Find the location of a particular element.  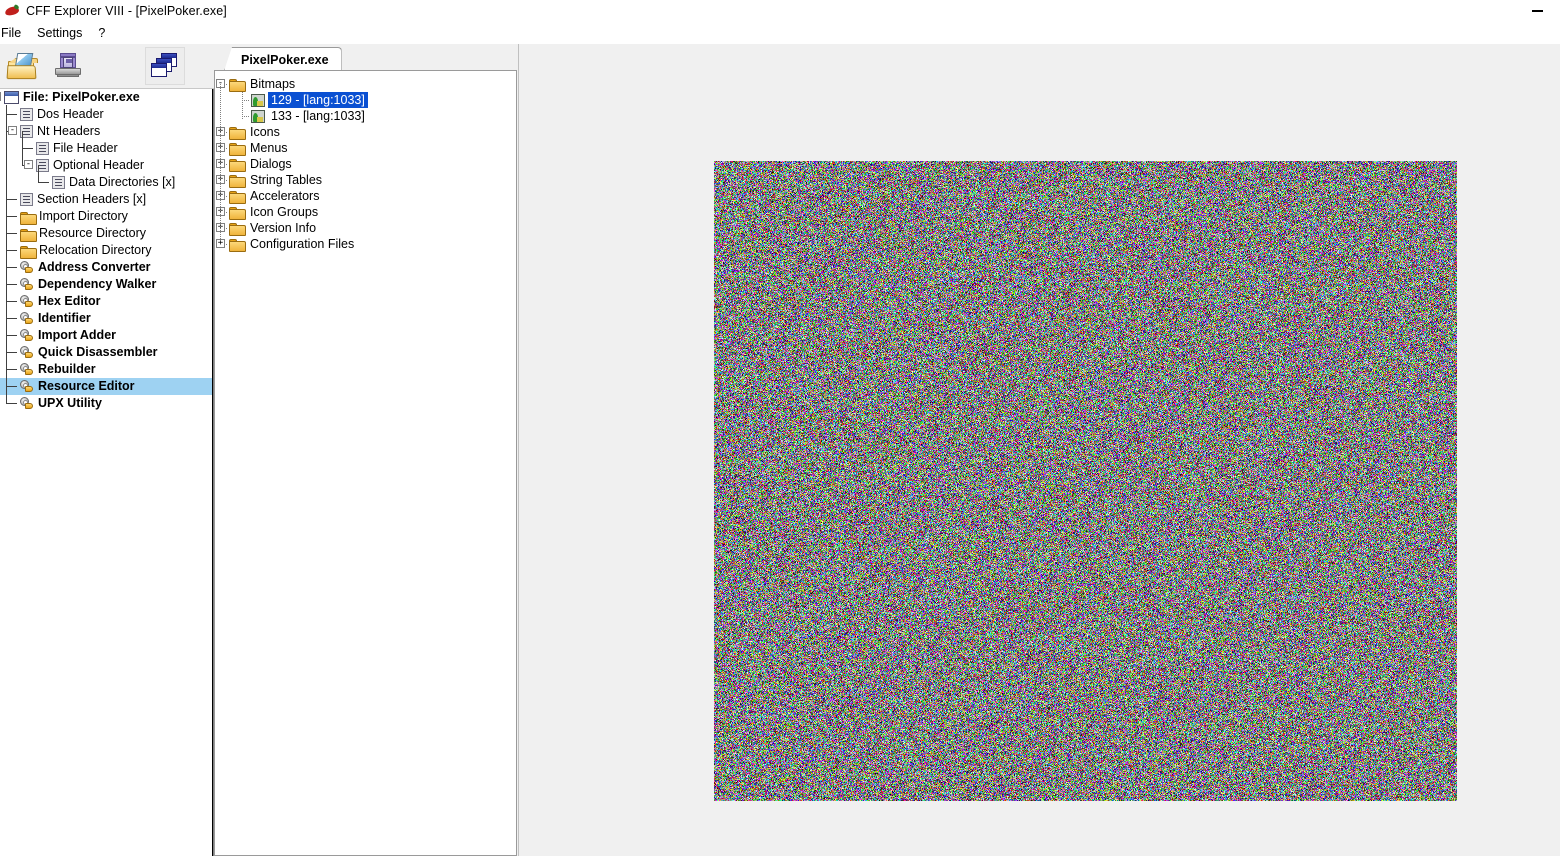

sidebar-item: Data Directories [x] is located at coordinates (106, 182).